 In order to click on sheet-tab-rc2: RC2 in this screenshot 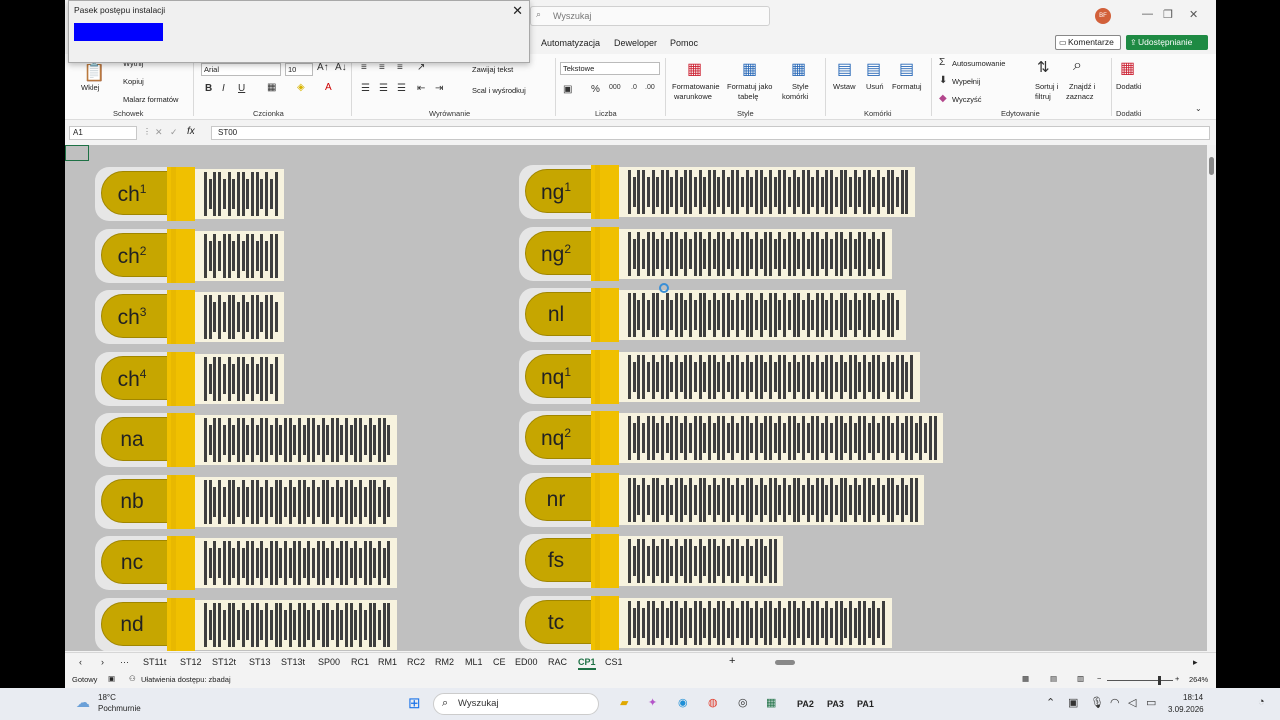, I will do `click(416, 662)`.